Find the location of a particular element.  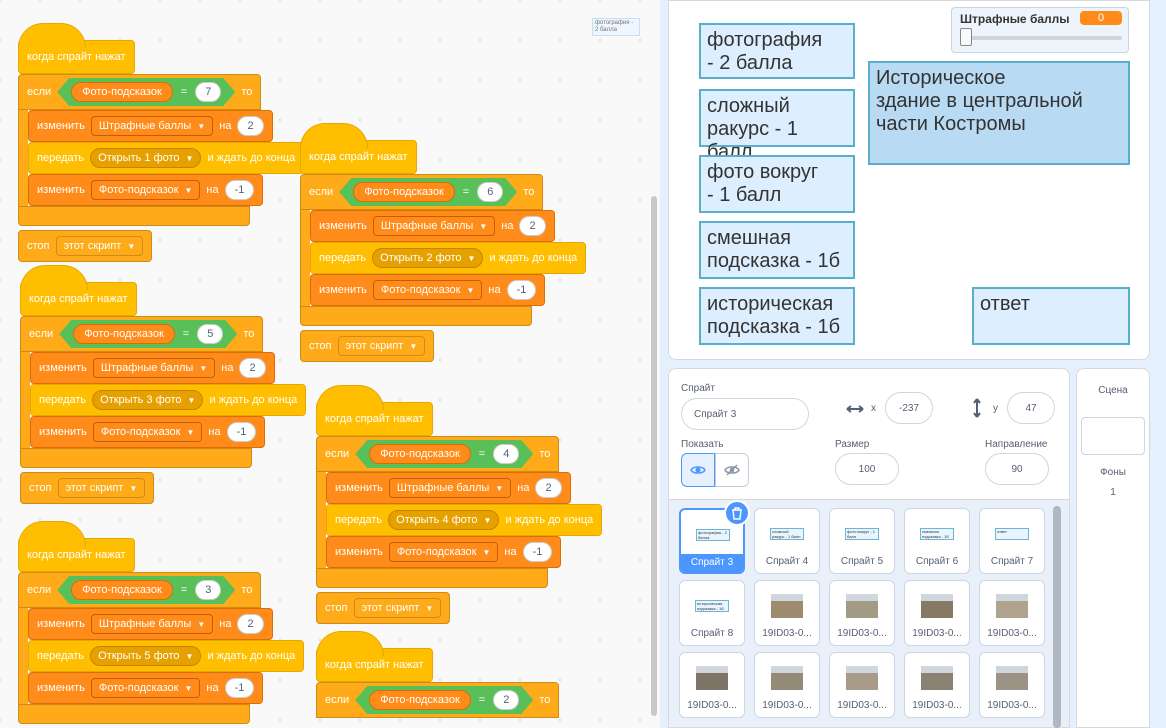

compare-value-input: 4 is located at coordinates (506, 454).